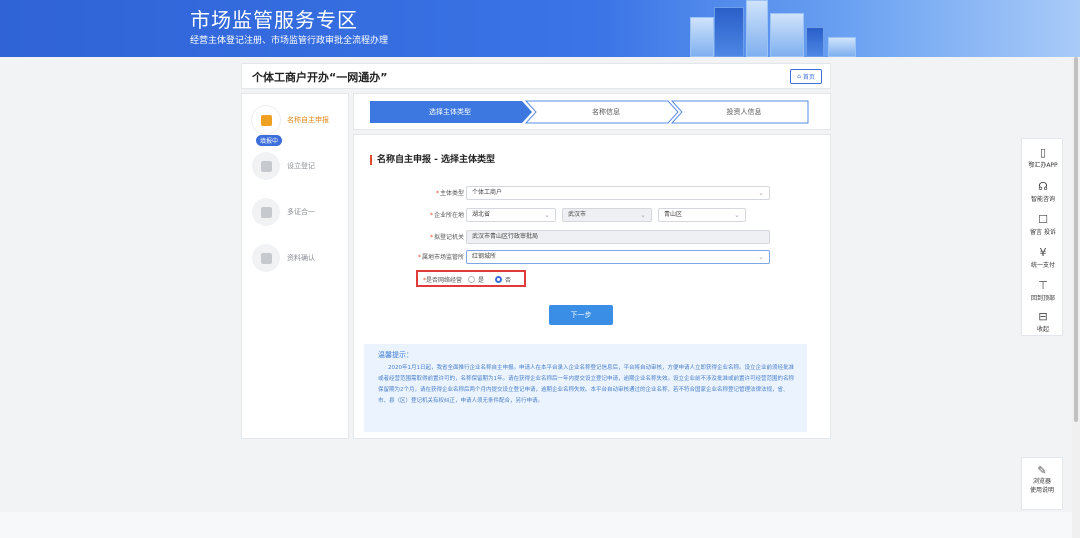  I want to click on message-icon: ☐, so click(1043, 219).